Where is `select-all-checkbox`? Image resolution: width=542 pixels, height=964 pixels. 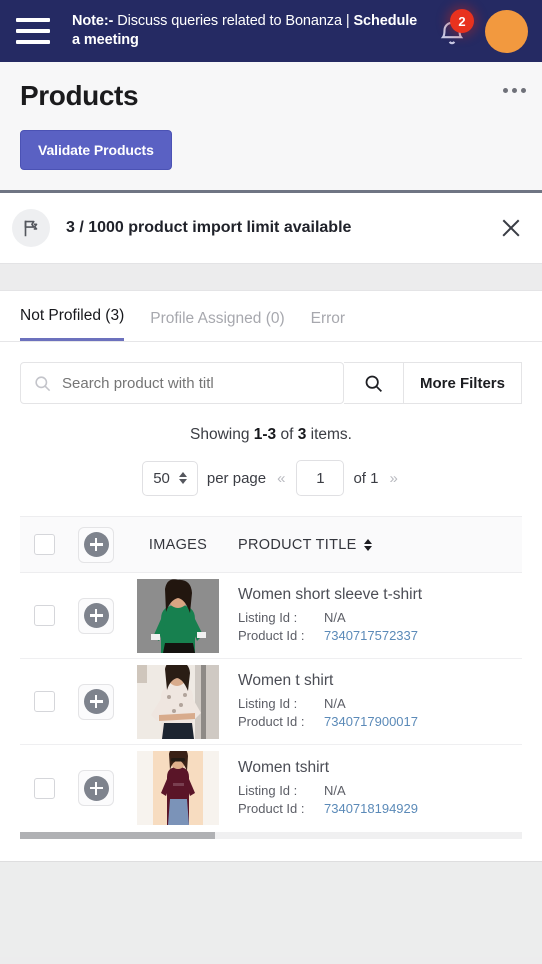 select-all-checkbox is located at coordinates (44, 544).